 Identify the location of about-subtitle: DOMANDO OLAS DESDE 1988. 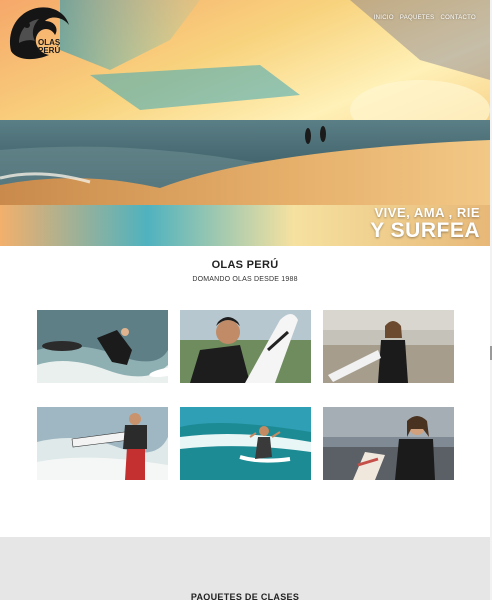
(245, 279).